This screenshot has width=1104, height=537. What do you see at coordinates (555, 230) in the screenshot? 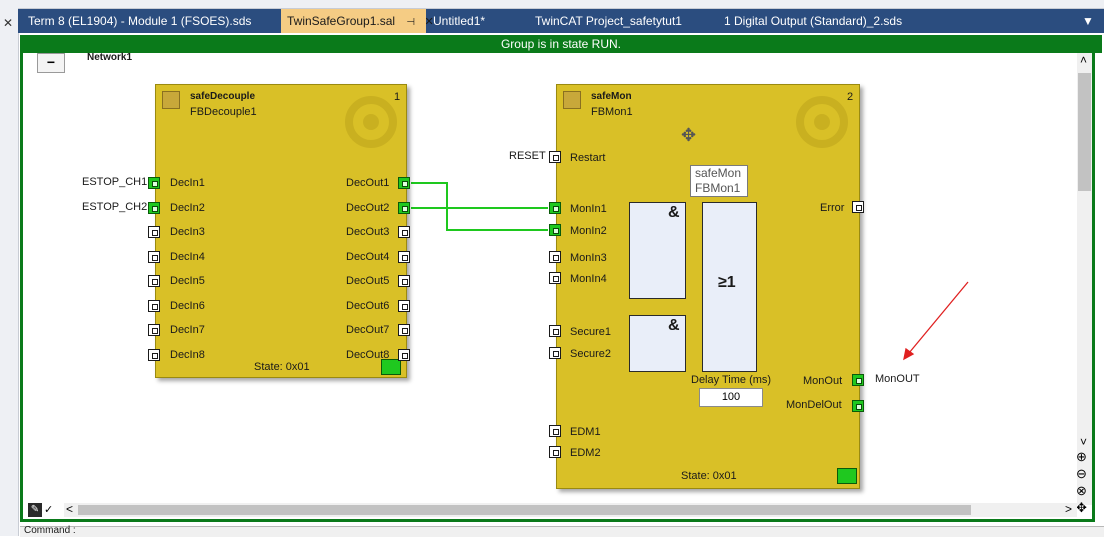
I see `port-monin2` at bounding box center [555, 230].